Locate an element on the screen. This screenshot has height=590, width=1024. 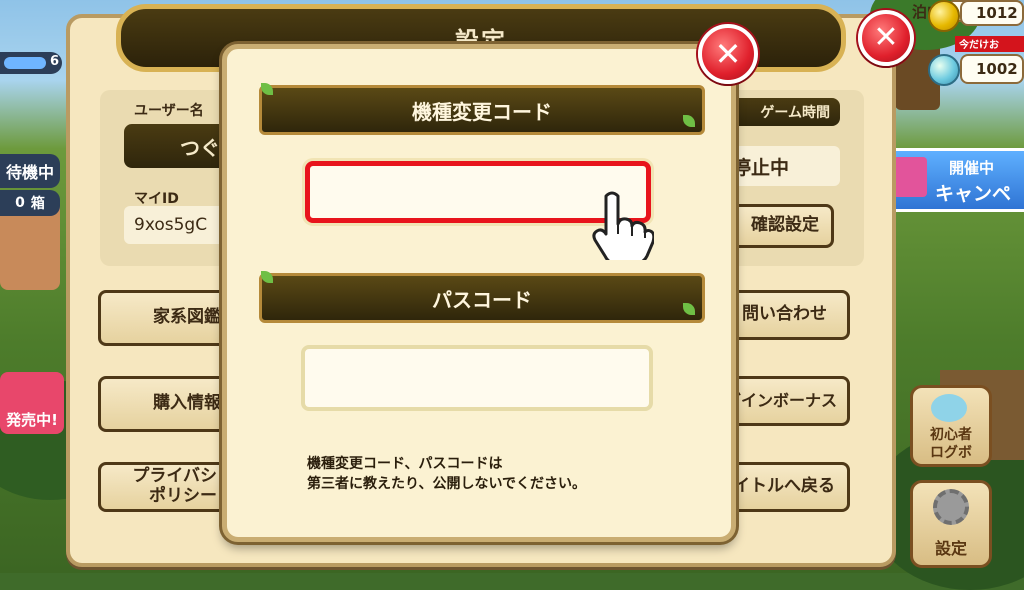
waiting-badge: 待機中 is located at coordinates (30, 171).